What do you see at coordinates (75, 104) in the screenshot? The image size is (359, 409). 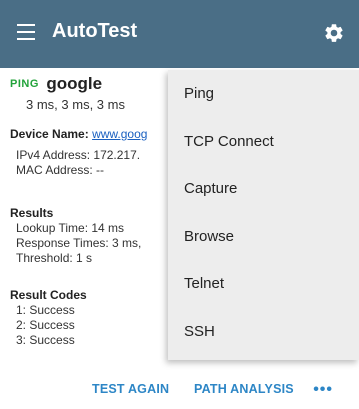 I see `ping-times: 3 ms, 3 ms, 3 ms` at bounding box center [75, 104].